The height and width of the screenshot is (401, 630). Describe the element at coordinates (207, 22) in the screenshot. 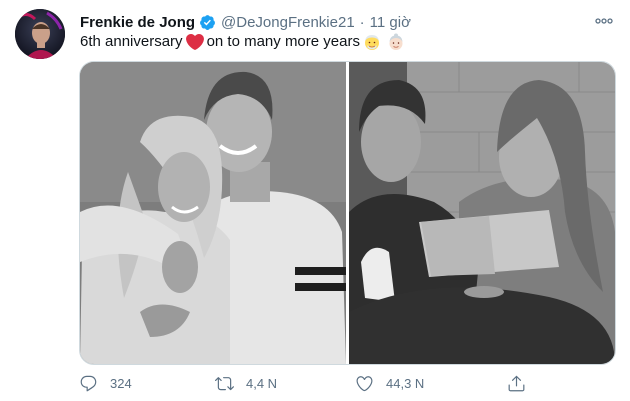

I see `verified-badge-icon` at that location.